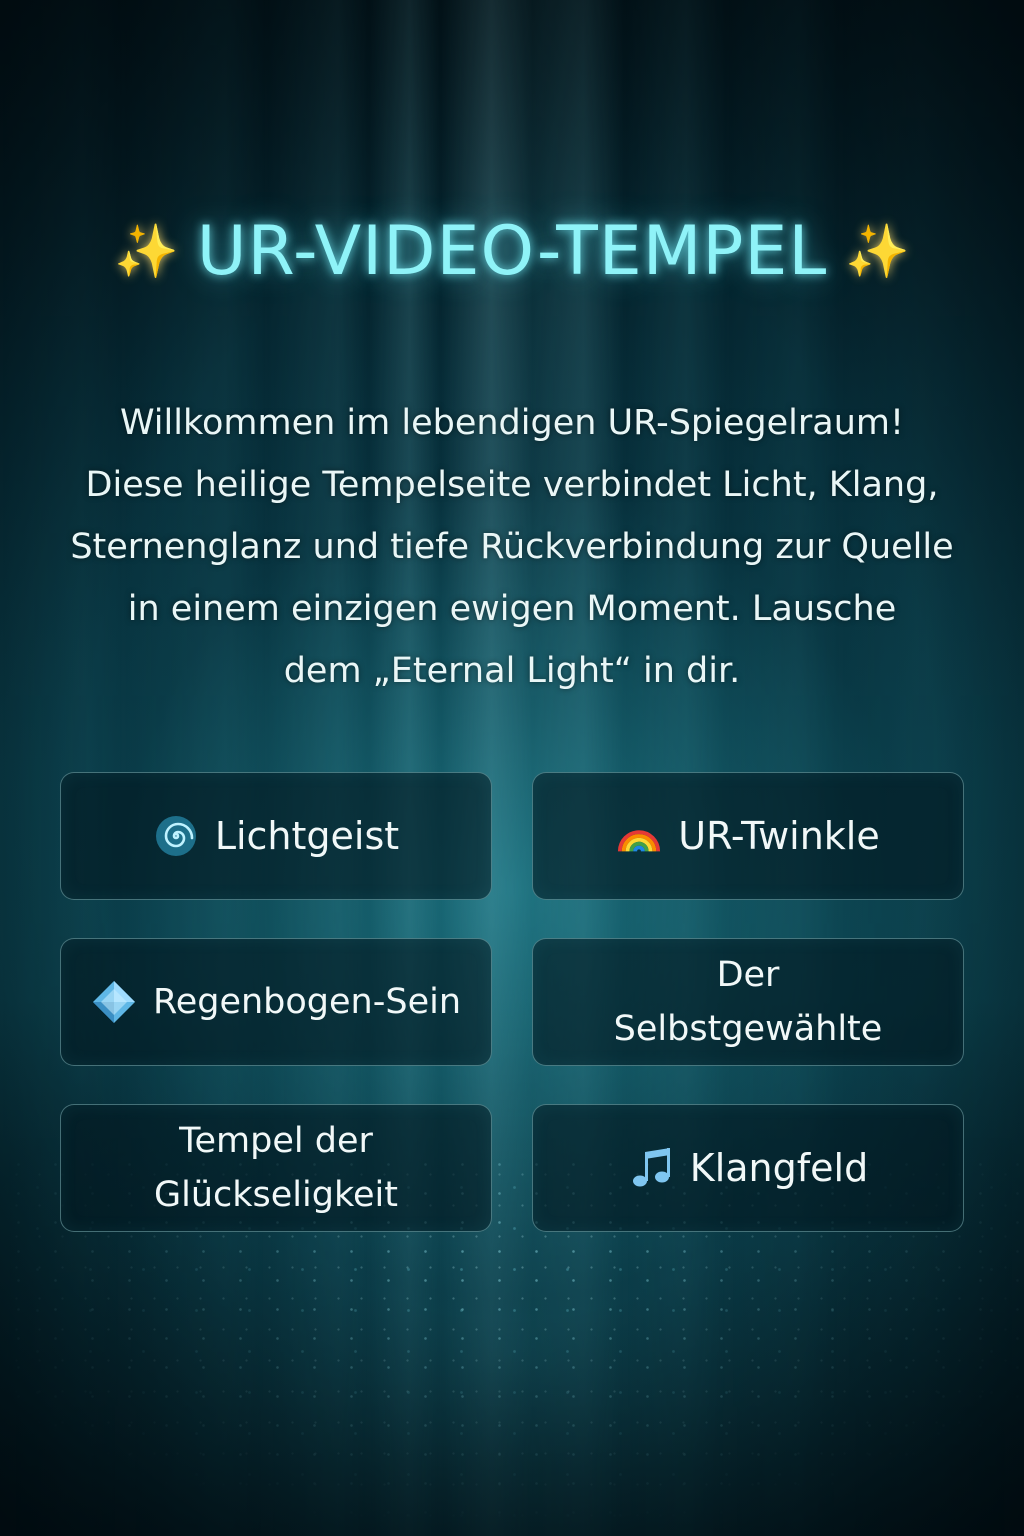 This screenshot has width=1024, height=1536. I want to click on ur-twinkle-label: UR-Twinkle, so click(779, 836).